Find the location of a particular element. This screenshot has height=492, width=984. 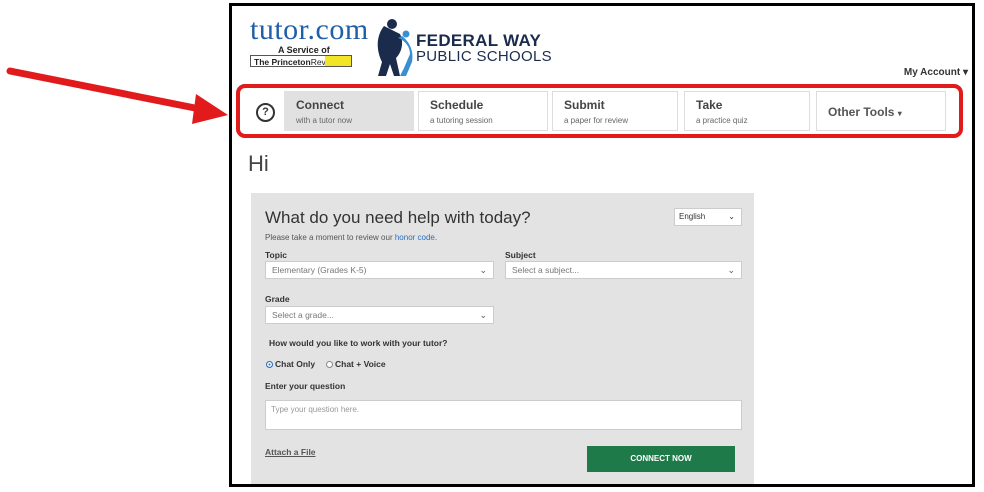

annotation-arrow is located at coordinates (117, 95).